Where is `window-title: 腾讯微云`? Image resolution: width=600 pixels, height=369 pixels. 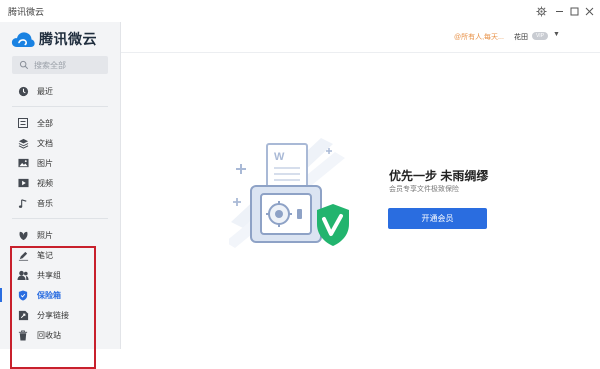 window-title: 腾讯微云 is located at coordinates (26, 12).